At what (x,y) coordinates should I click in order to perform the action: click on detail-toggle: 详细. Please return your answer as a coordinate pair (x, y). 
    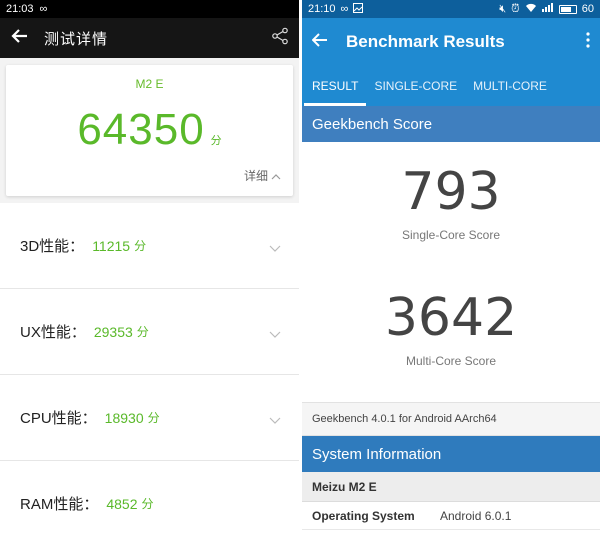
    Looking at the image, I should click on (262, 175).